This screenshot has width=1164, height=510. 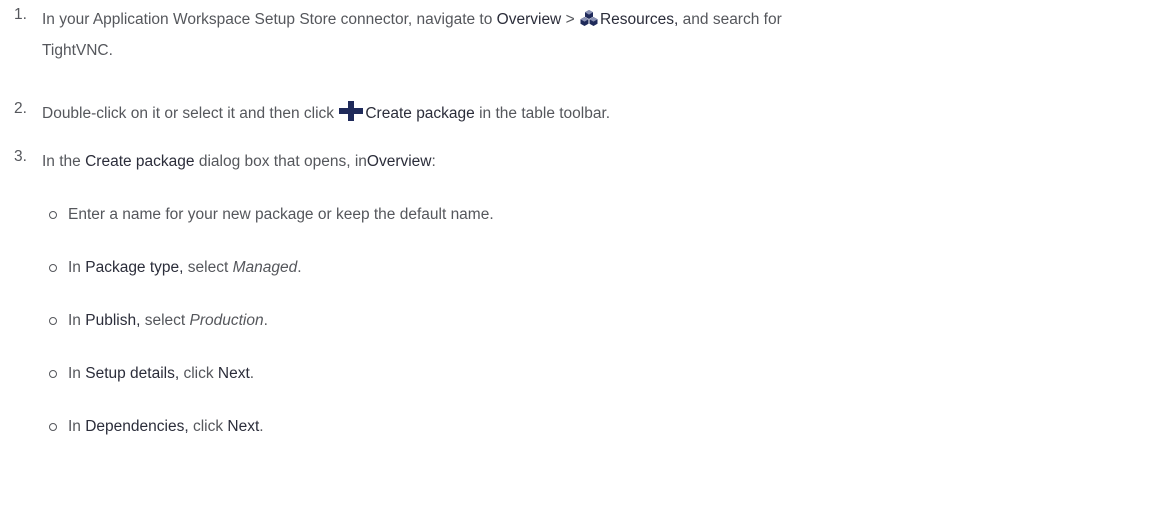 What do you see at coordinates (137, 426) in the screenshot?
I see `ui-dependencies: Dependencies,` at bounding box center [137, 426].